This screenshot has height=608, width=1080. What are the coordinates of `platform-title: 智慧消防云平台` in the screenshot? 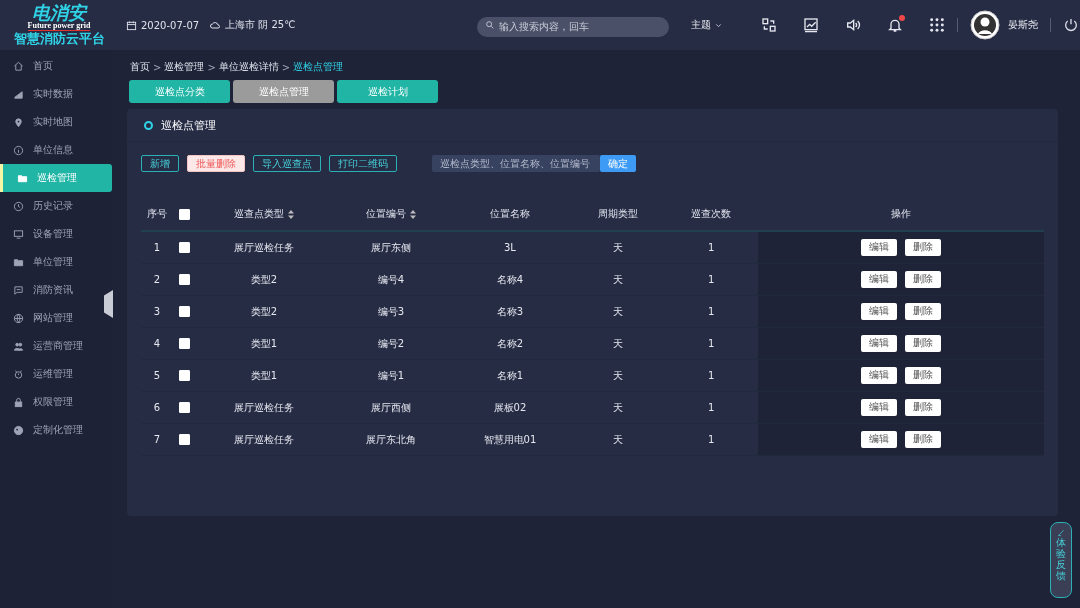 It's located at (59, 38).